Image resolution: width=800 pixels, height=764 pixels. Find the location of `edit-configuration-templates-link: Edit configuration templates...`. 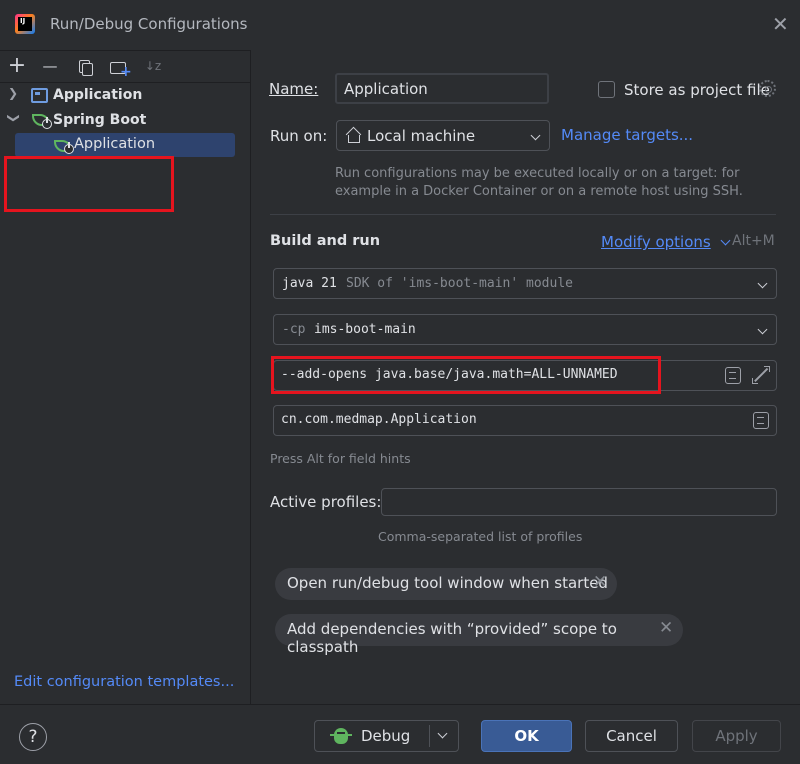

edit-configuration-templates-link: Edit configuration templates... is located at coordinates (124, 682).